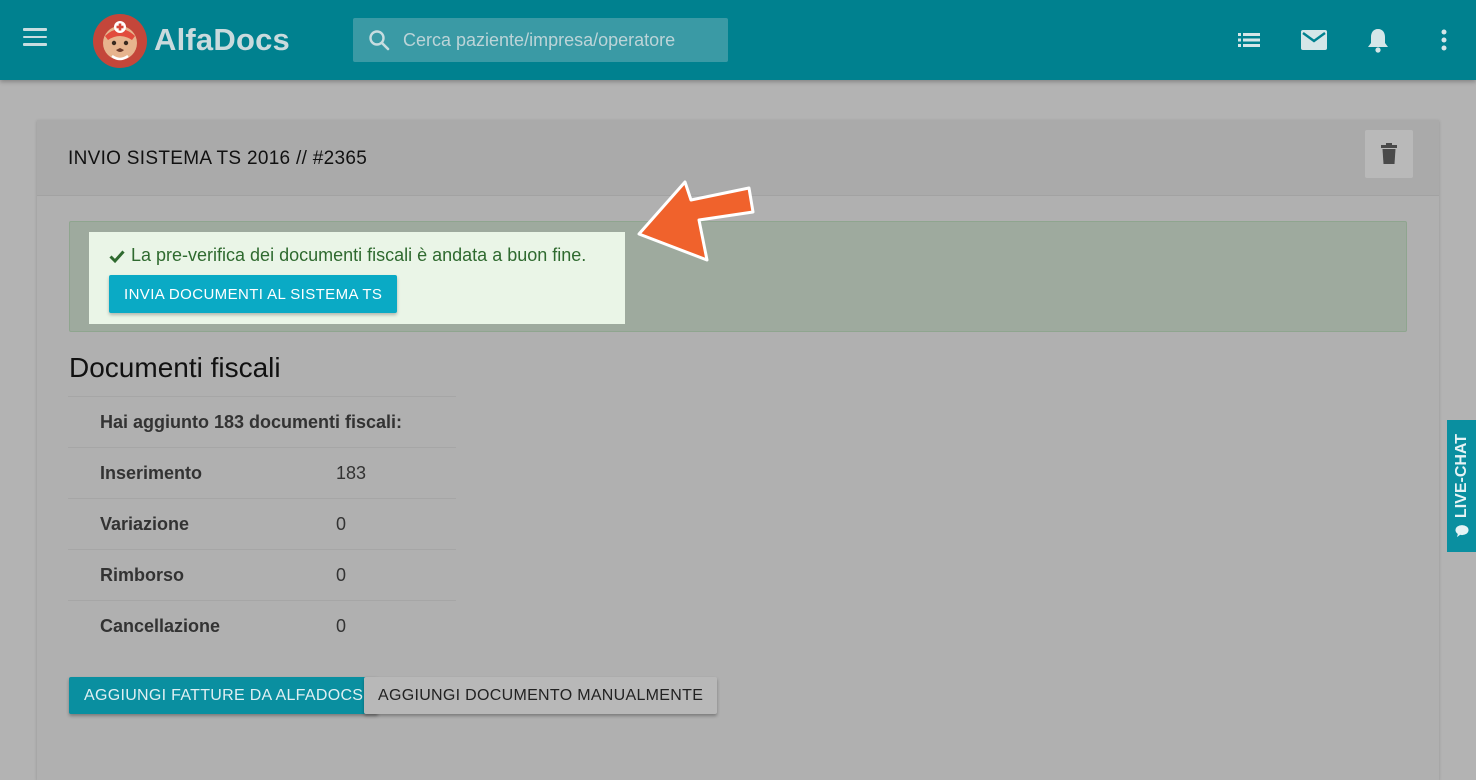 This screenshot has width=1476, height=780. Describe the element at coordinates (253, 294) in the screenshot. I see `send-documents-button: INVIA DOCUMENTI AL SISTEMA TS` at that location.